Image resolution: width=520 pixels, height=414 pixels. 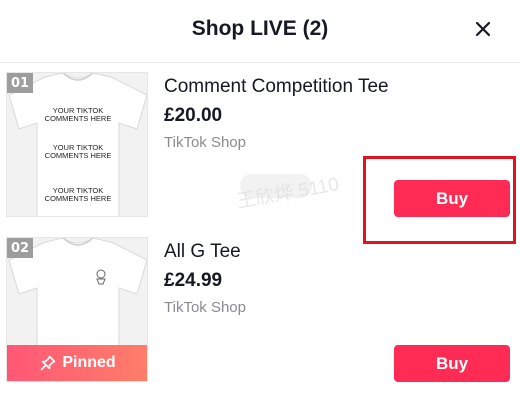 I want to click on pinned-badge: Pinned, so click(x=77, y=363).